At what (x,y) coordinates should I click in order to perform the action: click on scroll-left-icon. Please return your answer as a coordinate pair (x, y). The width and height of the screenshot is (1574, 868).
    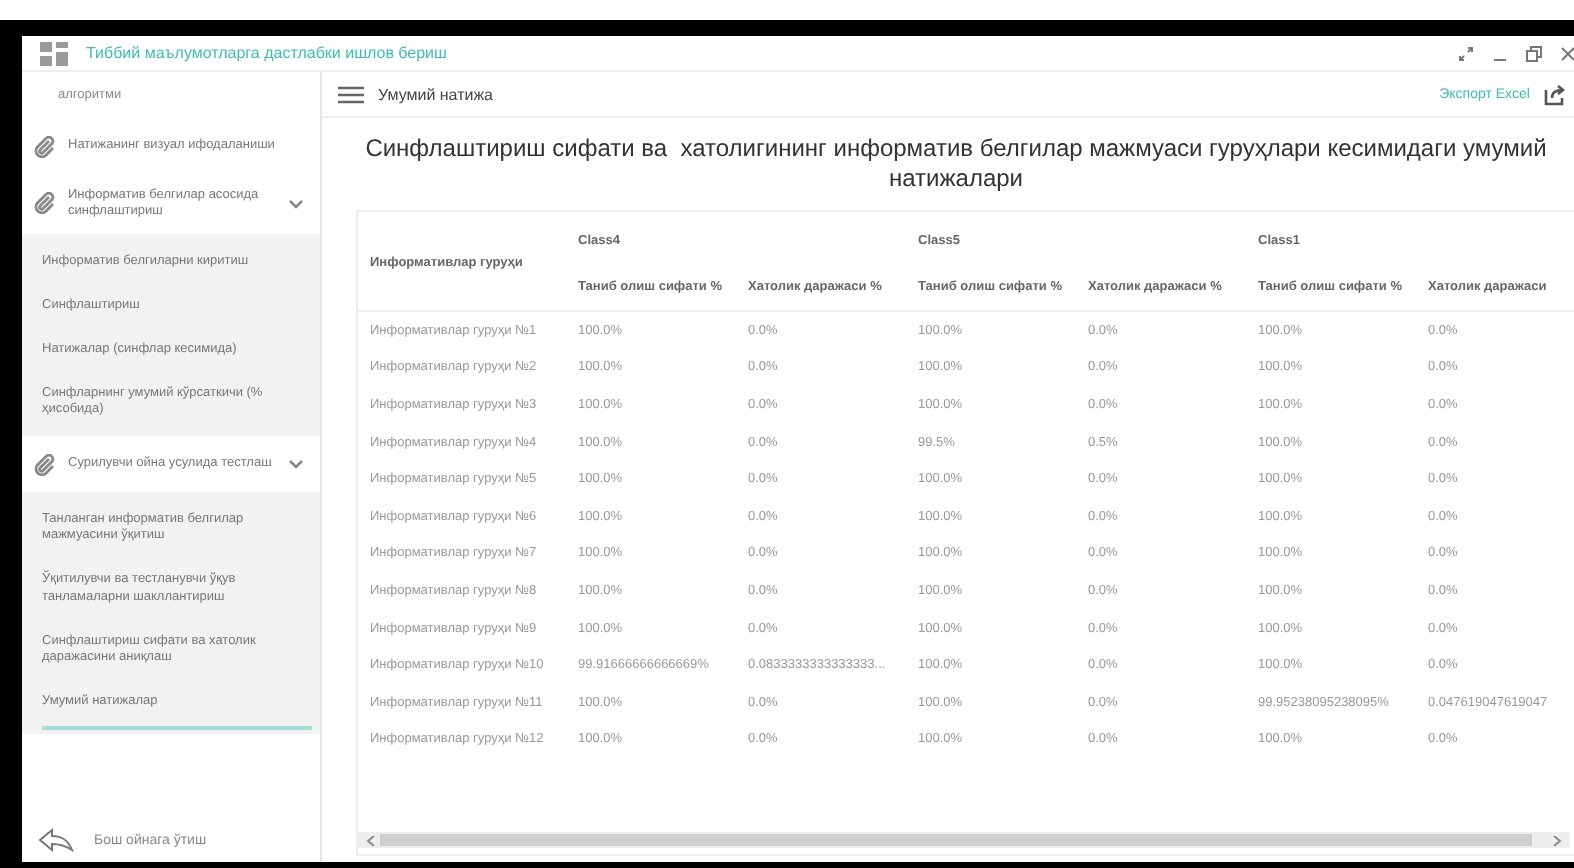
    Looking at the image, I should click on (371, 840).